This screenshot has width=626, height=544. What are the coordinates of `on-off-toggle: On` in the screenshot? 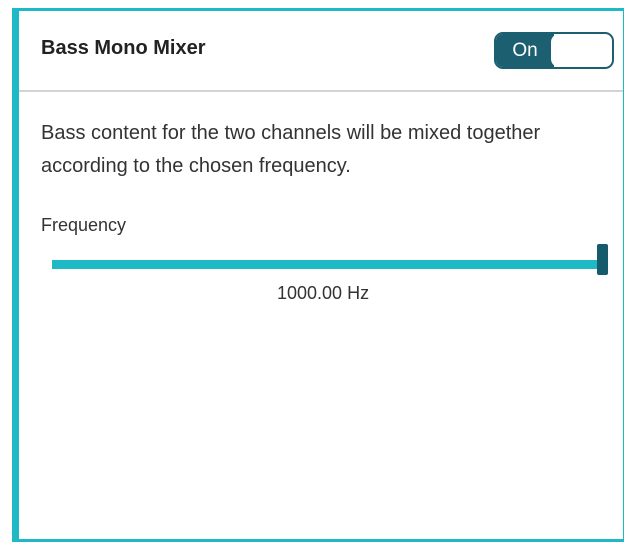 It's located at (554, 50).